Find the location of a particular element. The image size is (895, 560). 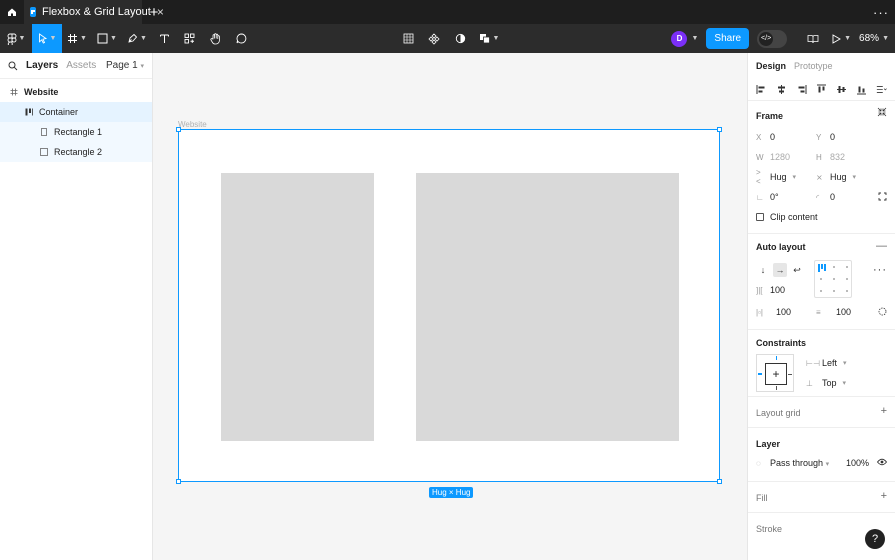

chevron-down-icon: ▼ is located at coordinates (53, 38).